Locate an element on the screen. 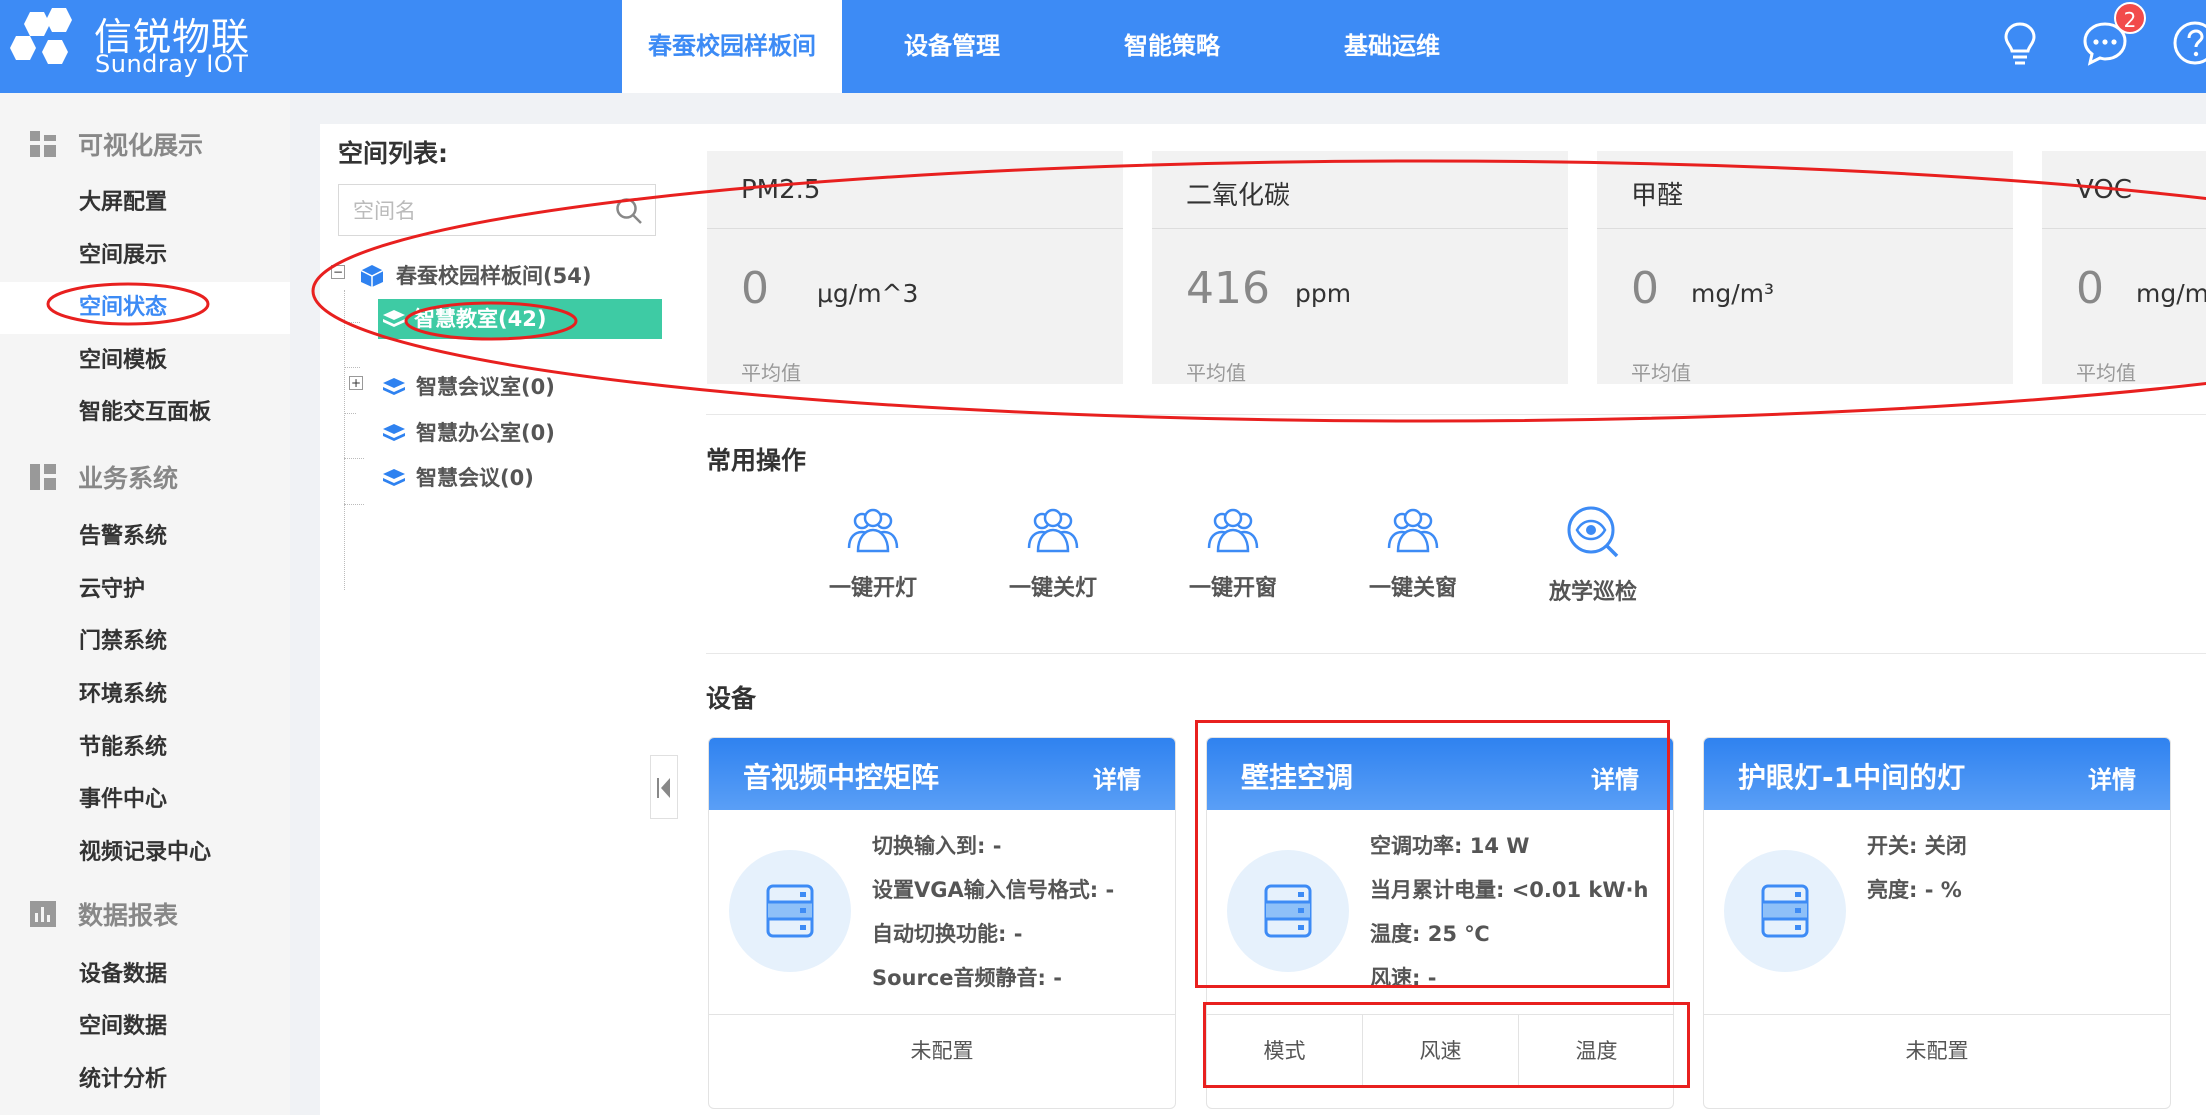  sidebar-item-environment: 环境系统 is located at coordinates (145, 695).